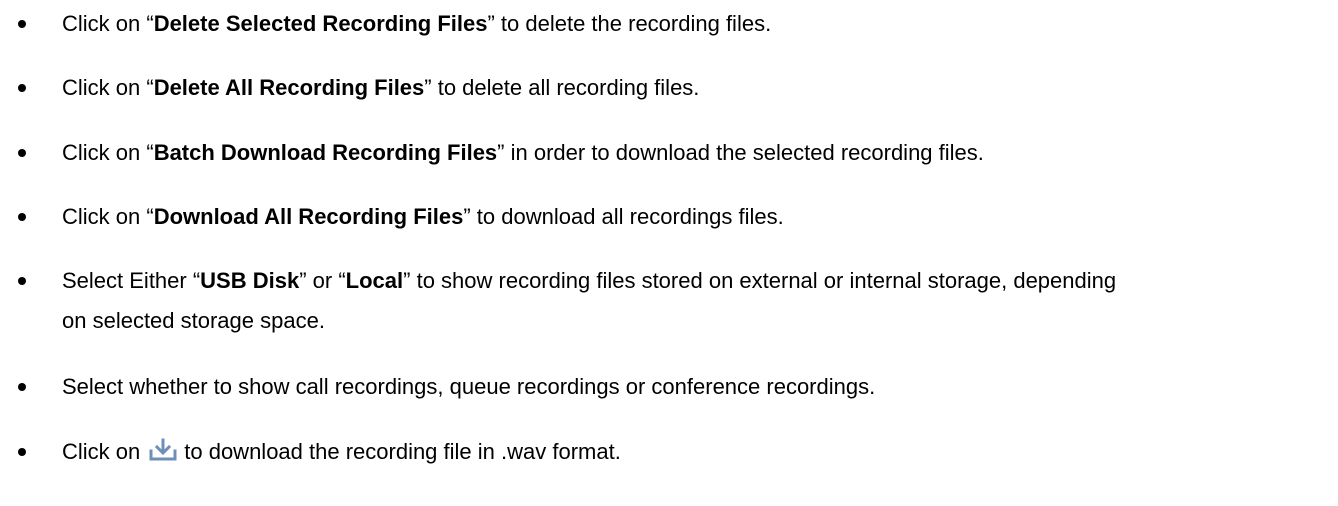 The height and width of the screenshot is (506, 1338). I want to click on usb-disk-label: USB Disk, so click(250, 280).